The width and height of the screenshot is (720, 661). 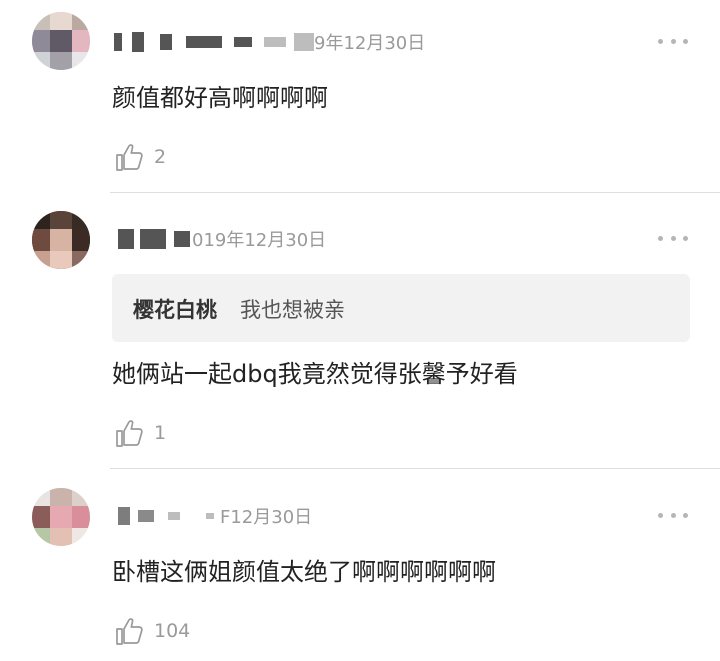 I want to click on reply-quote: 樱花白桃 我也想被亲, so click(x=401, y=308).